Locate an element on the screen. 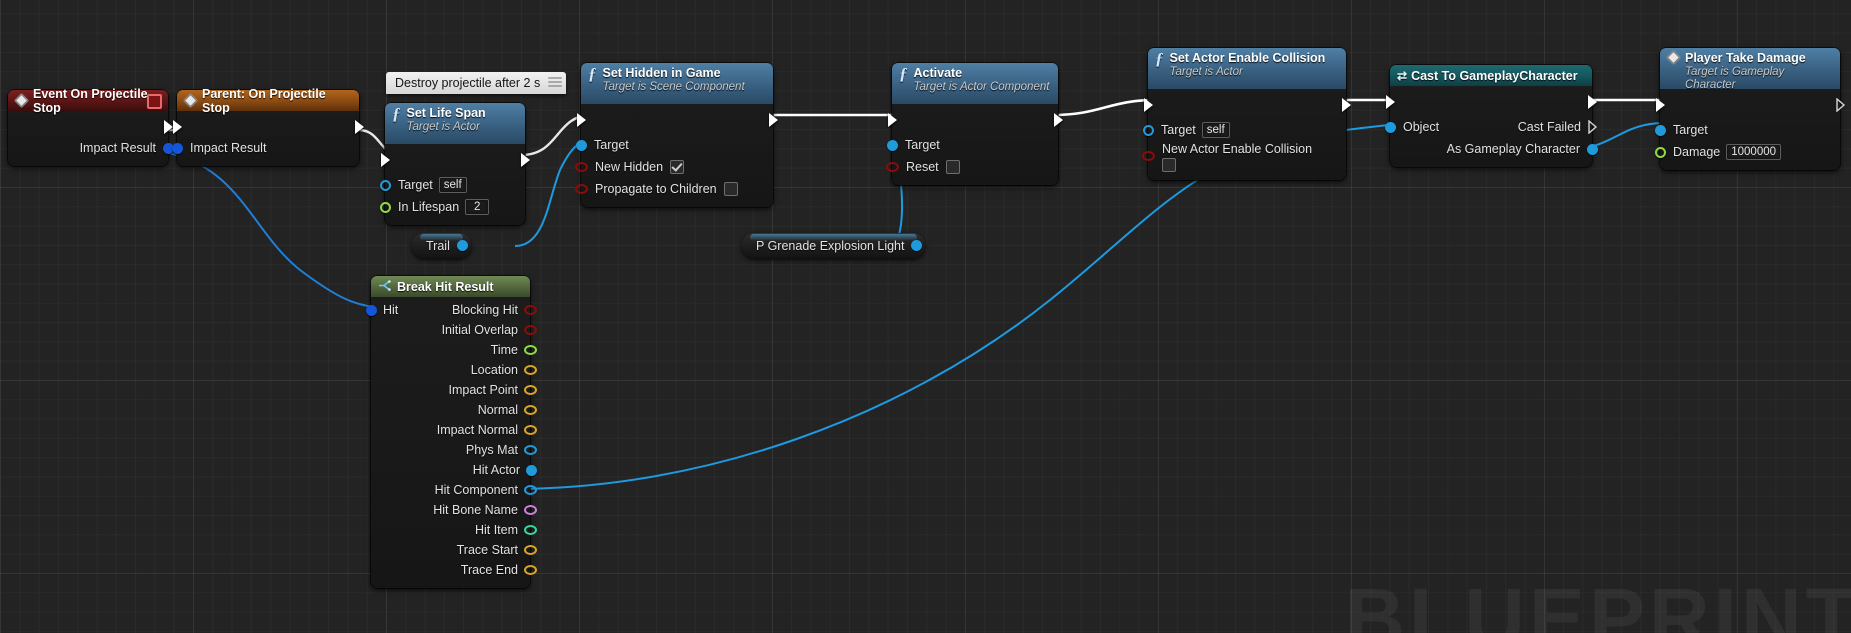  pin-label: Trail is located at coordinates (438, 245).